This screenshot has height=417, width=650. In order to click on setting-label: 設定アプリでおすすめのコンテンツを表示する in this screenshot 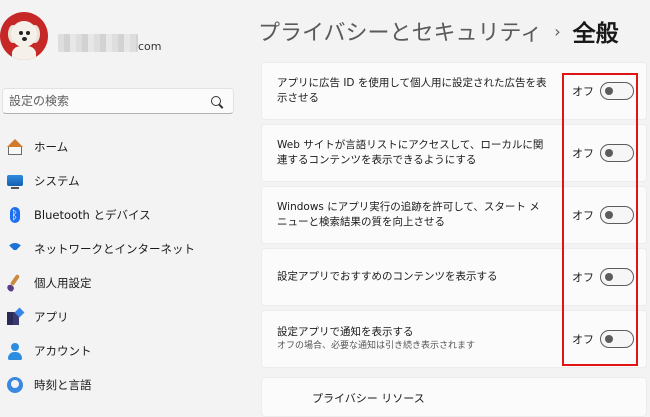, I will do `click(387, 276)`.